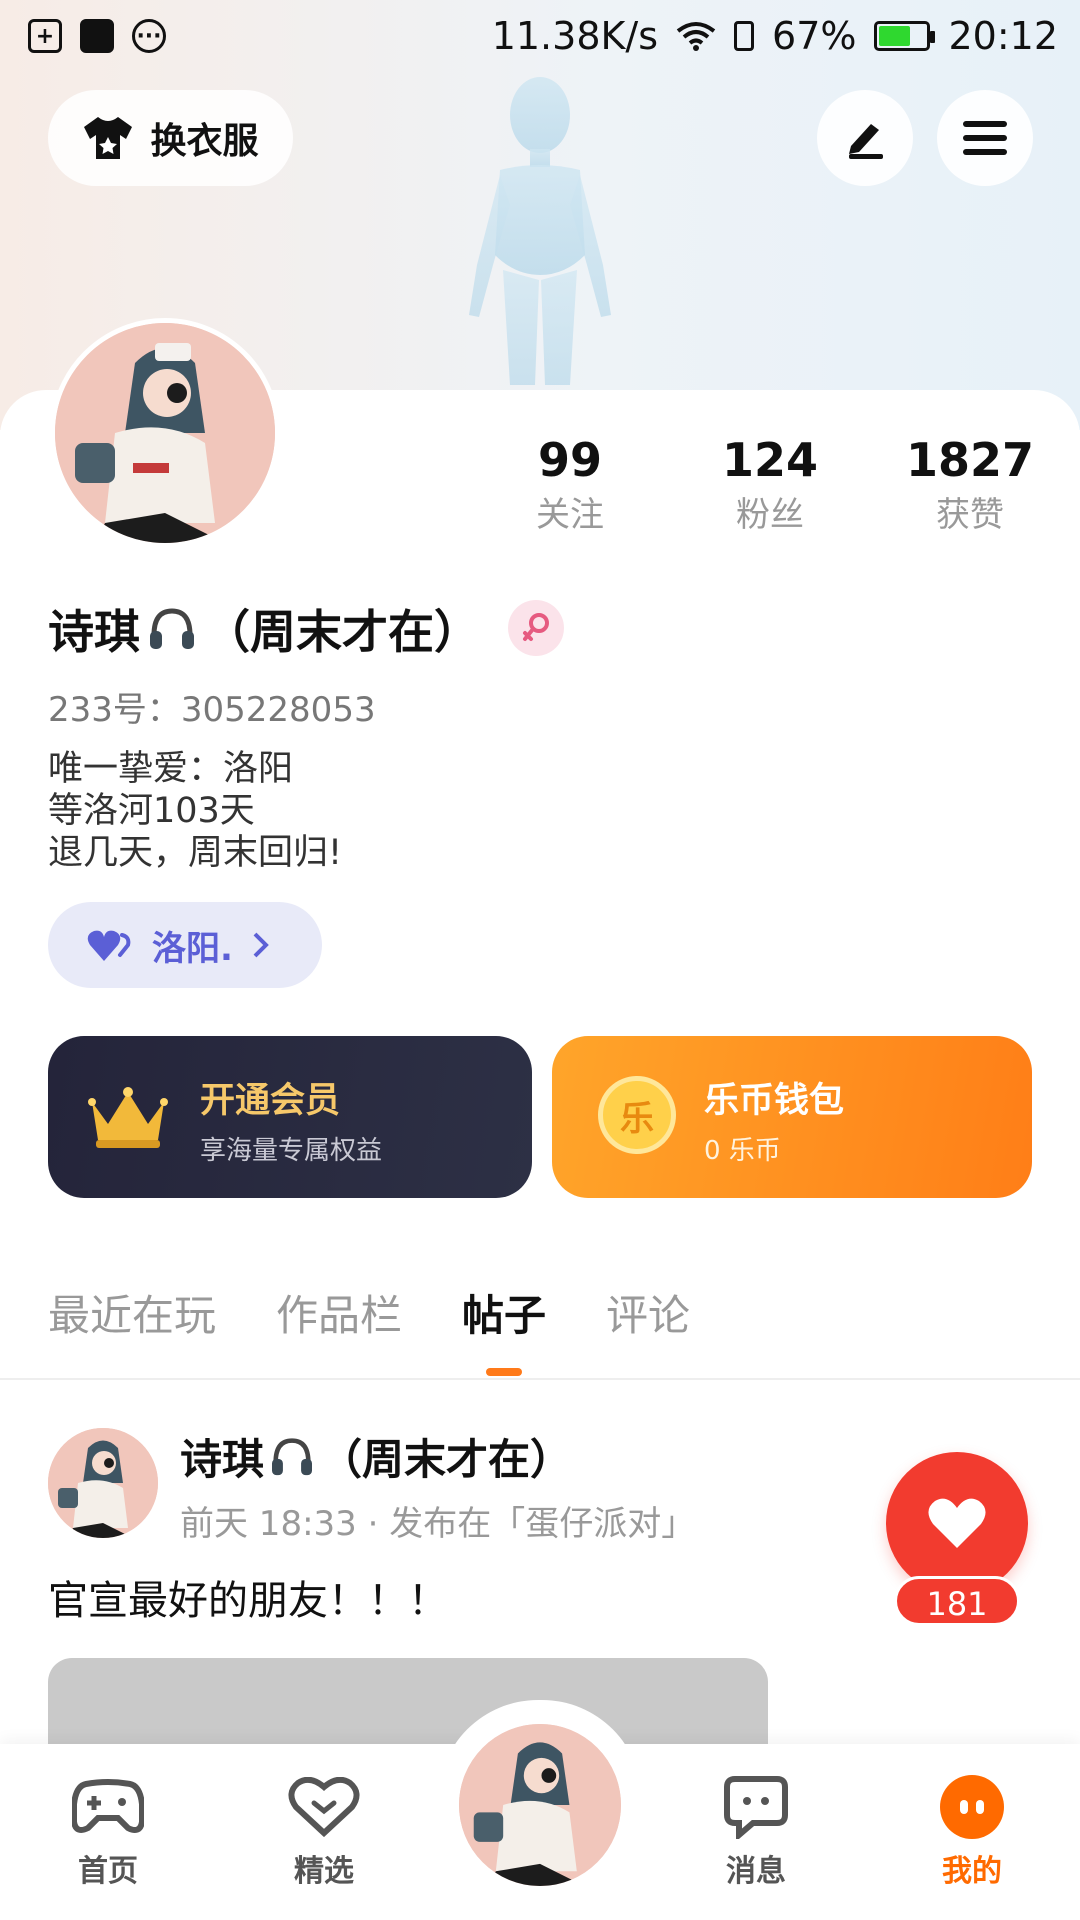 This screenshot has width=1080, height=1920. I want to click on nav-messages: 消息, so click(756, 1831).